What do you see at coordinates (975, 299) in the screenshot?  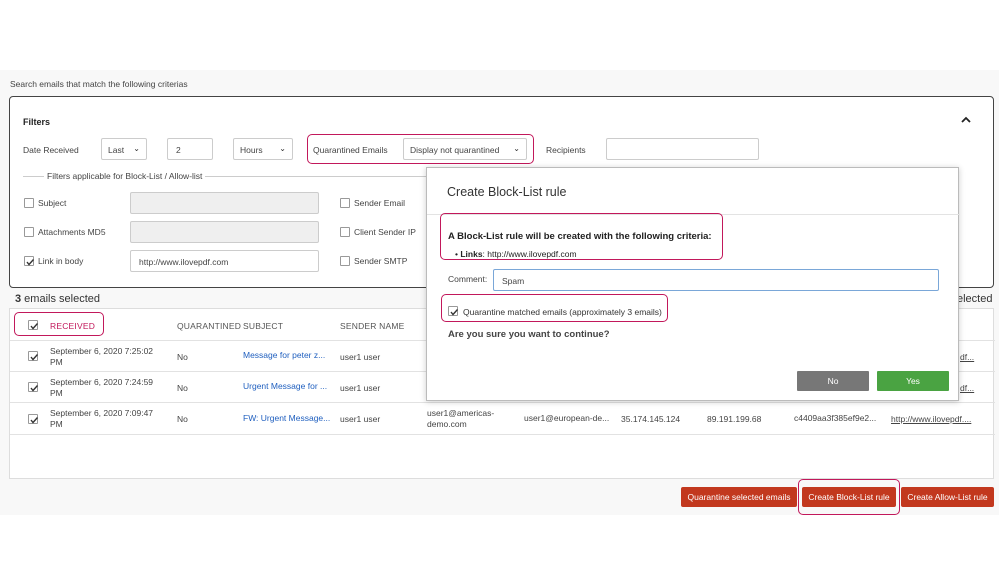 I see `selected-count-right: elected` at bounding box center [975, 299].